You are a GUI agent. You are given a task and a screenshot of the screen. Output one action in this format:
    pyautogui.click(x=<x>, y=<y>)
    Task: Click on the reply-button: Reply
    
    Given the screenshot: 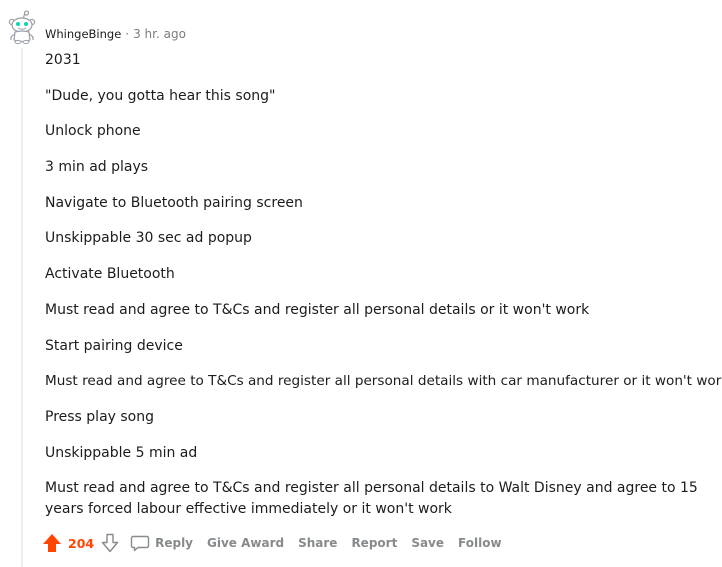 What is the action you would take?
    pyautogui.click(x=161, y=543)
    